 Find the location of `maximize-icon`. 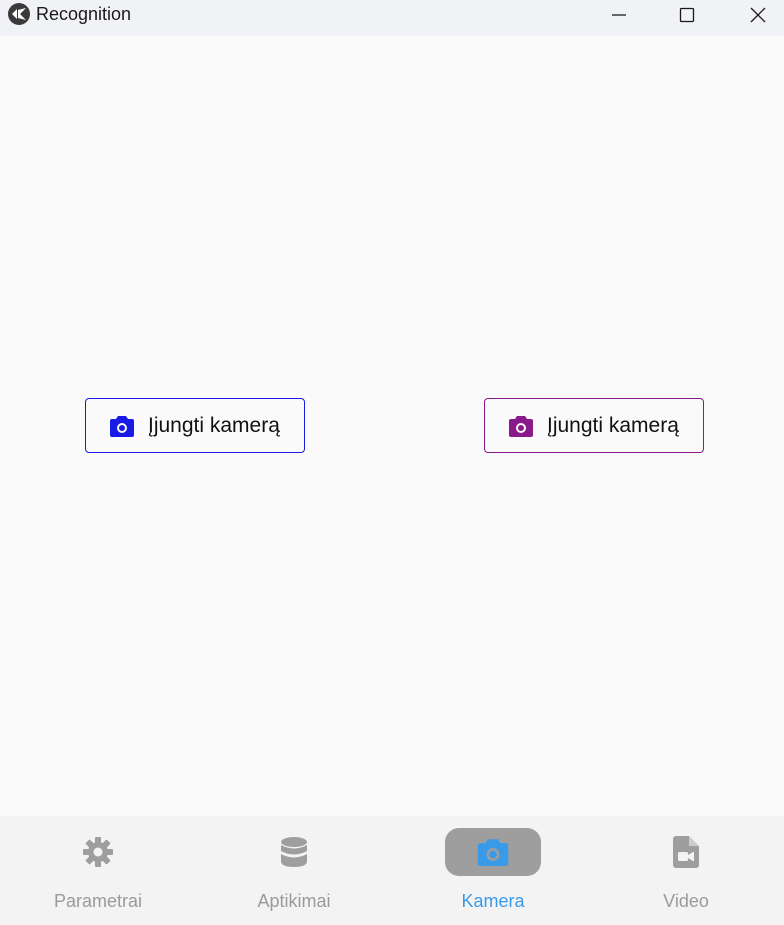

maximize-icon is located at coordinates (687, 15).